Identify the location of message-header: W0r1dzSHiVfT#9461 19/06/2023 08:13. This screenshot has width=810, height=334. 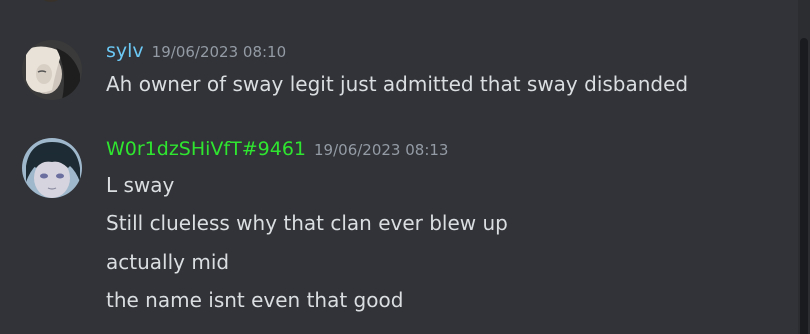
(277, 153).